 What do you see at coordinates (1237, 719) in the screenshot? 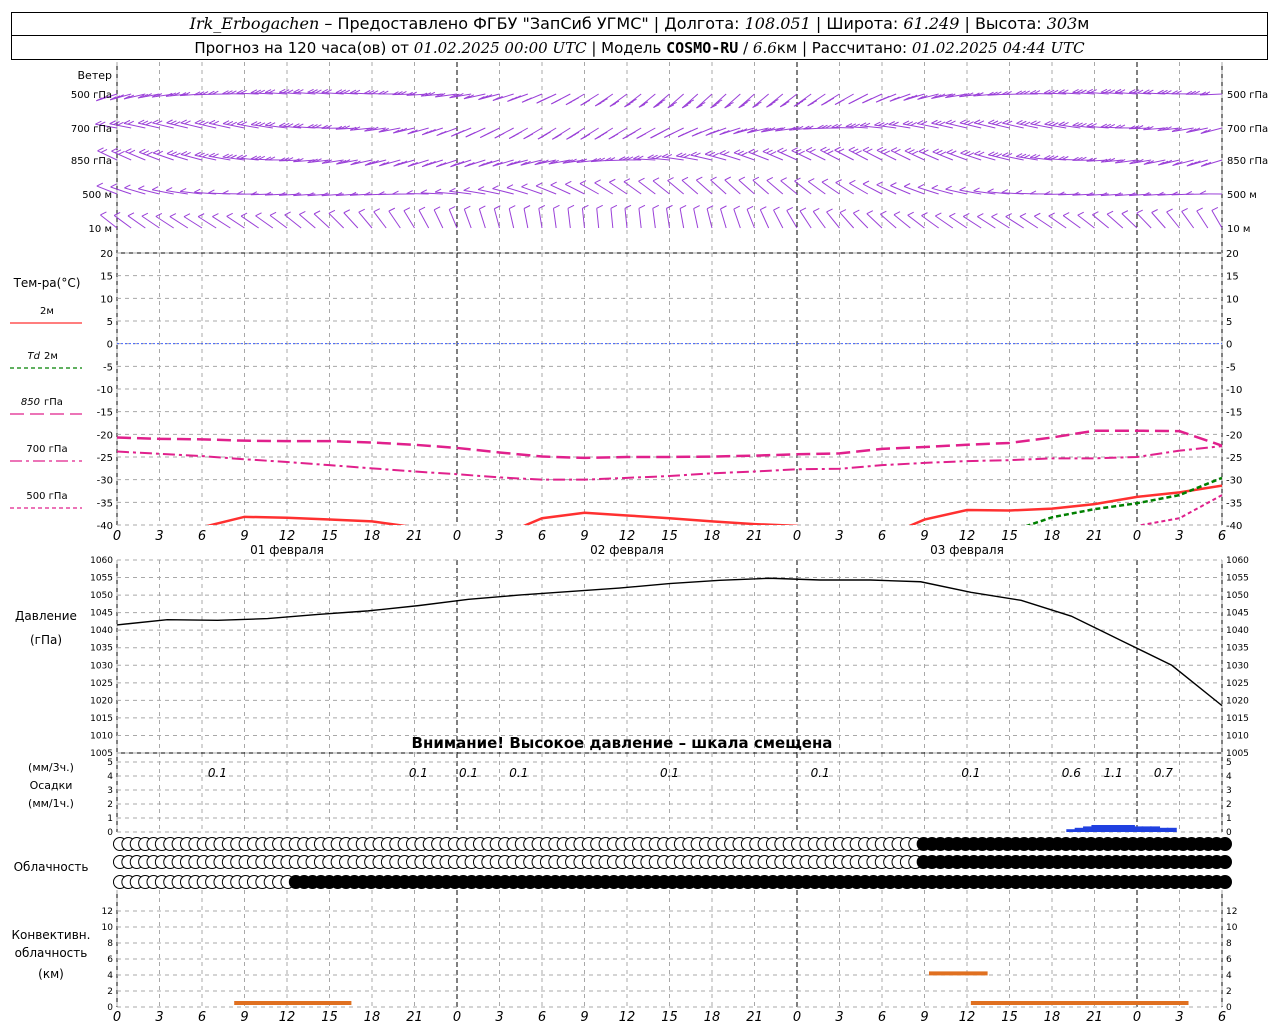
I see `pressure-tick-label-right: 1015` at bounding box center [1237, 719].